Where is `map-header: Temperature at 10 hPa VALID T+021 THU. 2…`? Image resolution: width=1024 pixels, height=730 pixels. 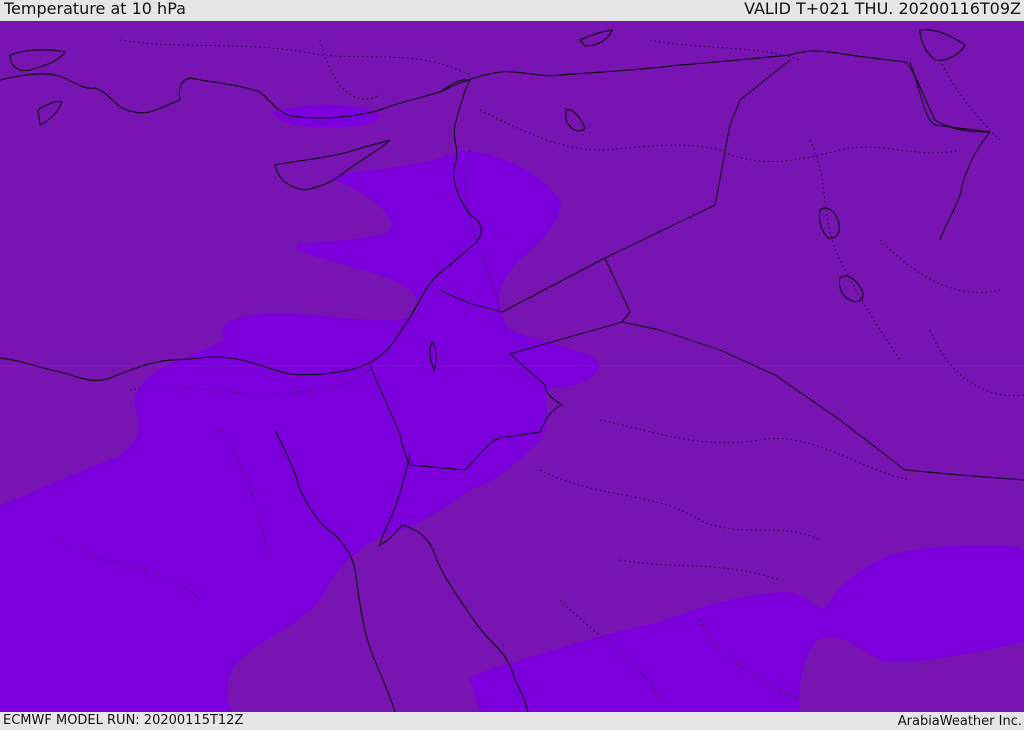 map-header: Temperature at 10 hPa VALID T+021 THU. 2… is located at coordinates (512, 10).